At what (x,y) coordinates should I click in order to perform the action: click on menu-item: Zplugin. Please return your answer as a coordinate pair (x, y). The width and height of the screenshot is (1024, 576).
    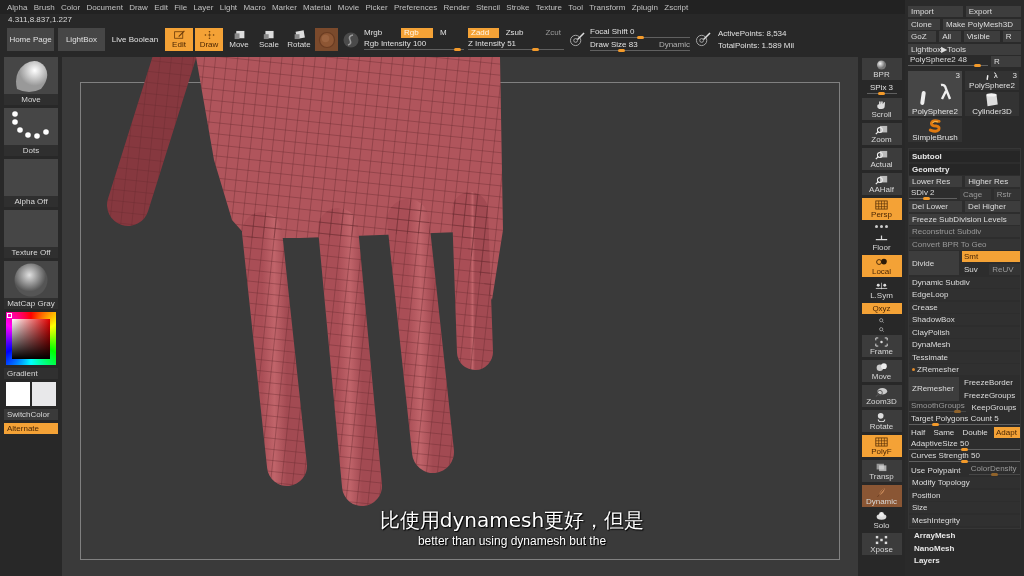
    Looking at the image, I should click on (644, 7).